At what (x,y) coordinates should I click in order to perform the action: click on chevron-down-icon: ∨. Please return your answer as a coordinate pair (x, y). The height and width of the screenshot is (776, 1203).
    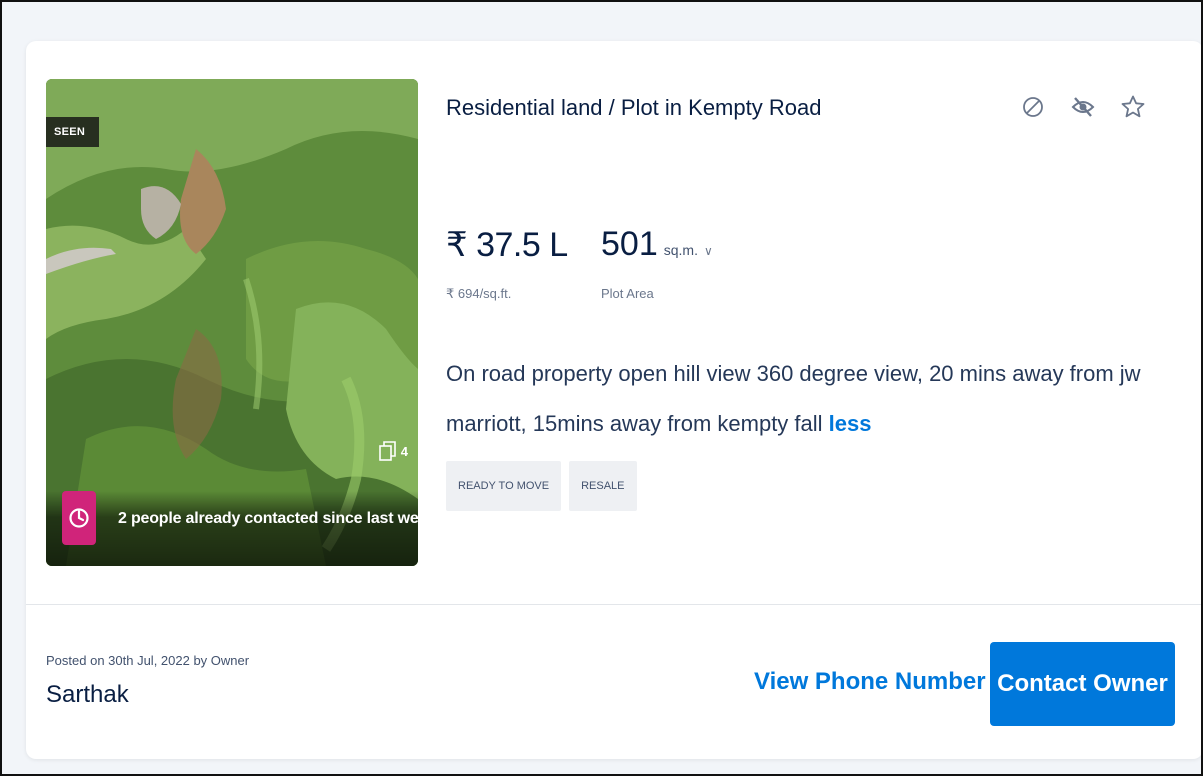
    Looking at the image, I should click on (708, 251).